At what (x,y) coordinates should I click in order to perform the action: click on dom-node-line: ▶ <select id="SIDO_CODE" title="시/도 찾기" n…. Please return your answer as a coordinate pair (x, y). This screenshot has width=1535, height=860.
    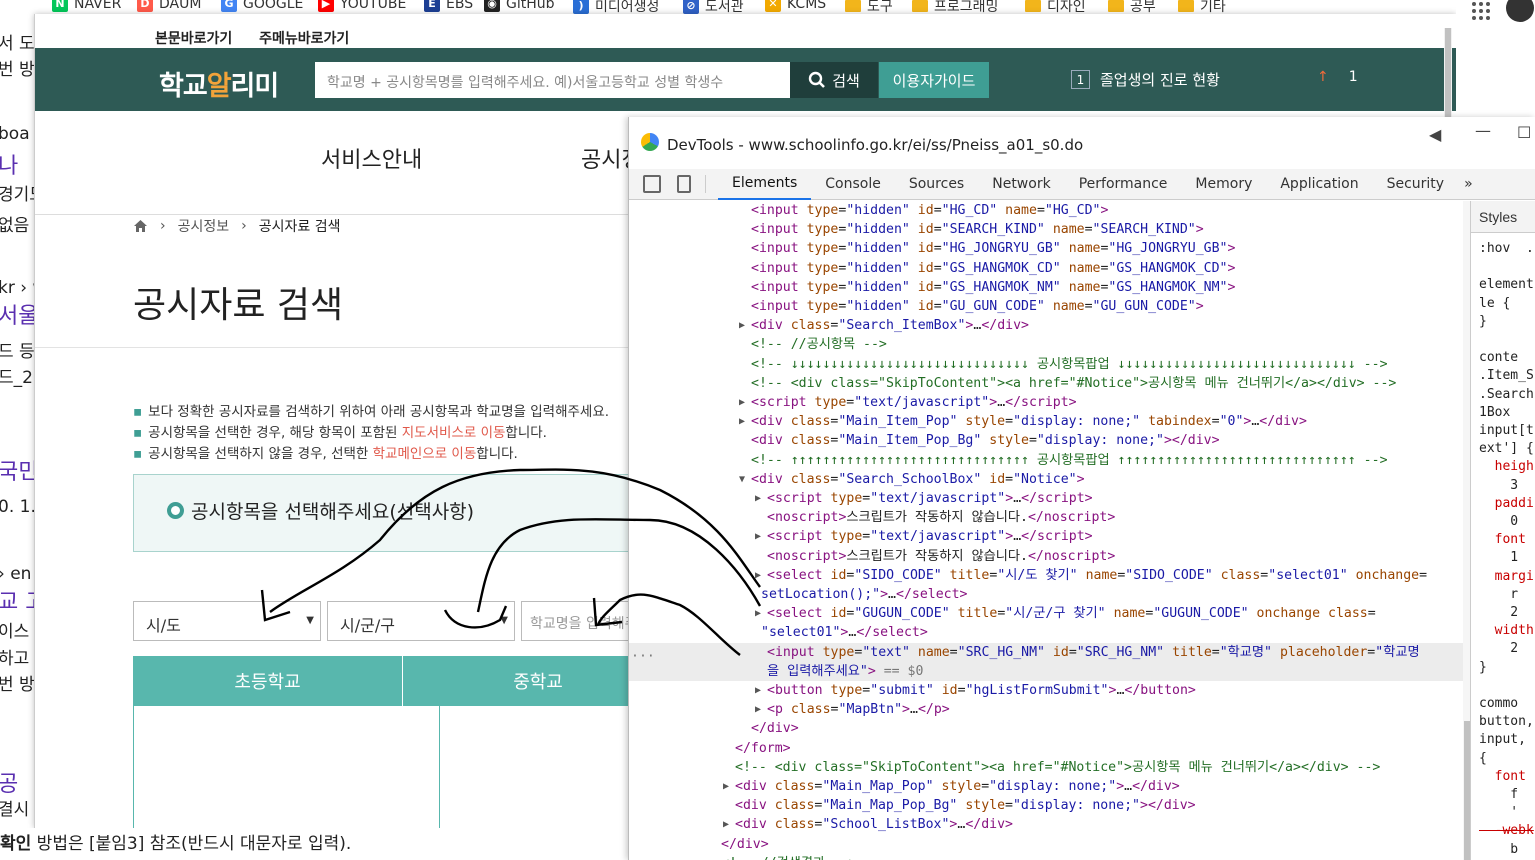
    Looking at the image, I should click on (1047, 575).